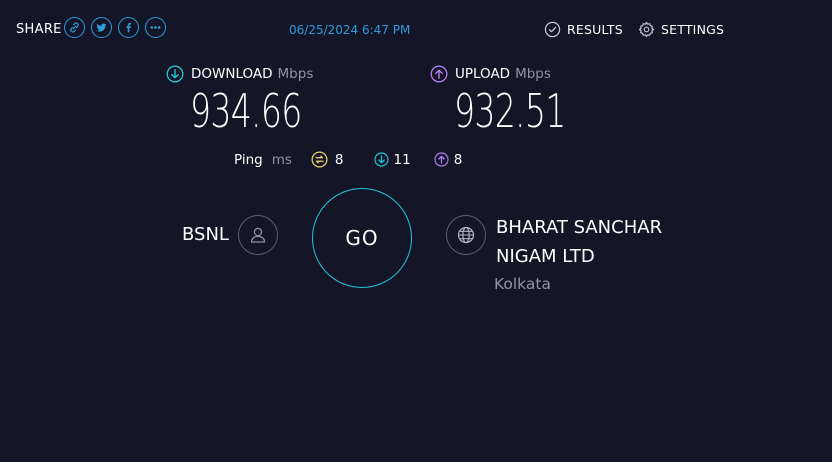  I want to click on ping-label: Ping, so click(248, 159).